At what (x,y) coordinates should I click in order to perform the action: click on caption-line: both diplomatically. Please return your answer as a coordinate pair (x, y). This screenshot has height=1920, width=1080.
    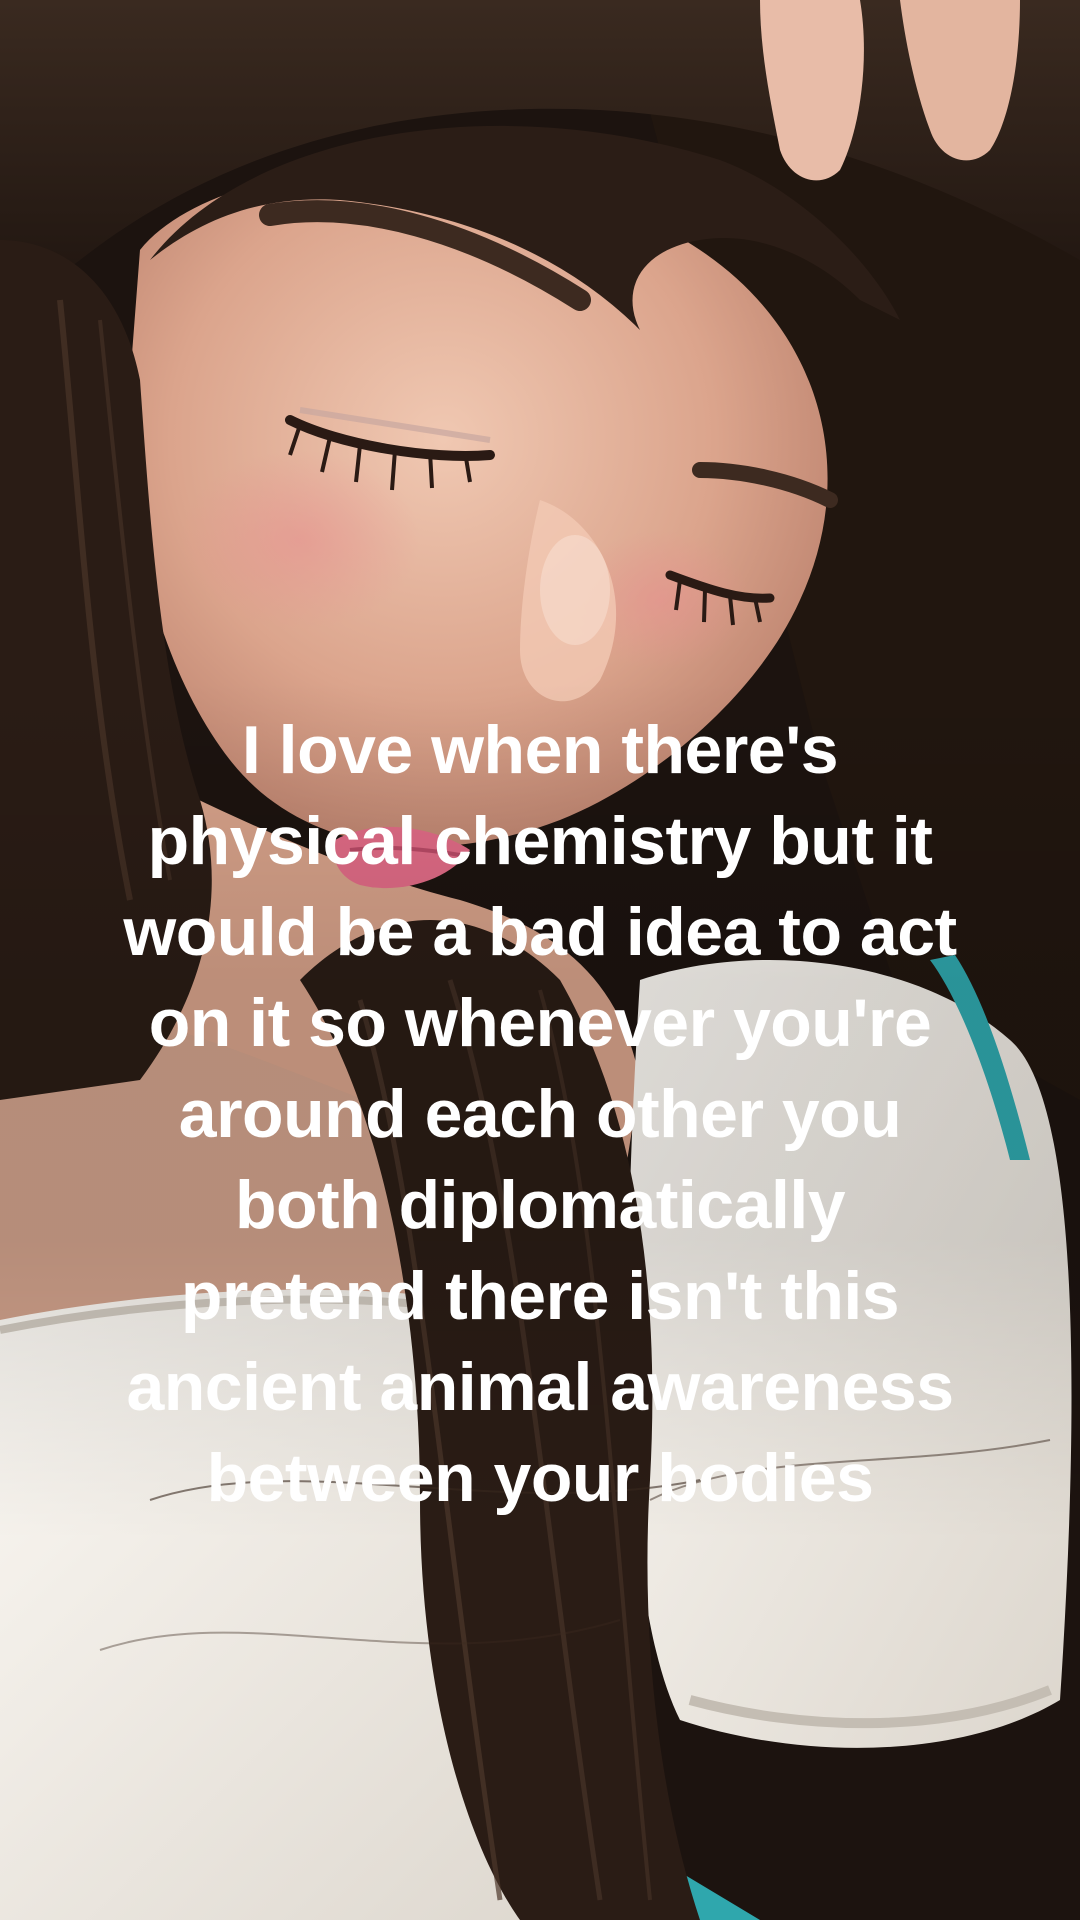
    Looking at the image, I should click on (540, 1205).